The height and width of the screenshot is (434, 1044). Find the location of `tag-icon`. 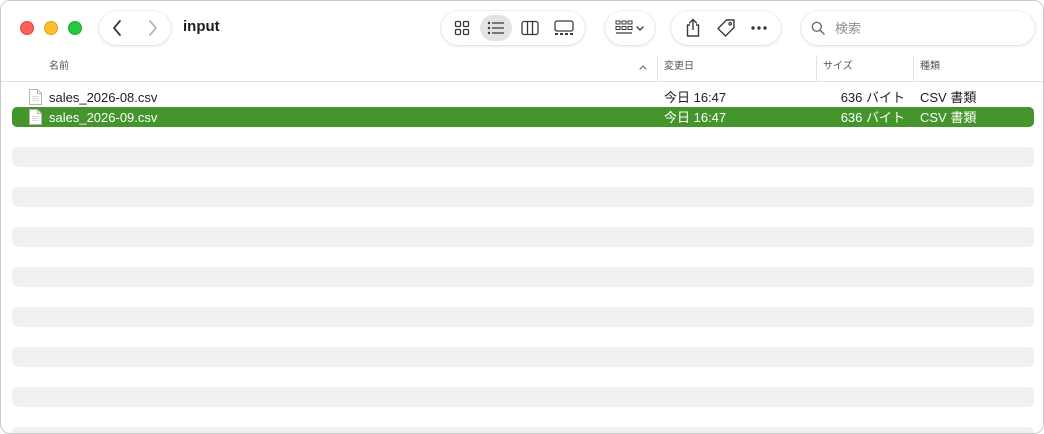

tag-icon is located at coordinates (726, 28).